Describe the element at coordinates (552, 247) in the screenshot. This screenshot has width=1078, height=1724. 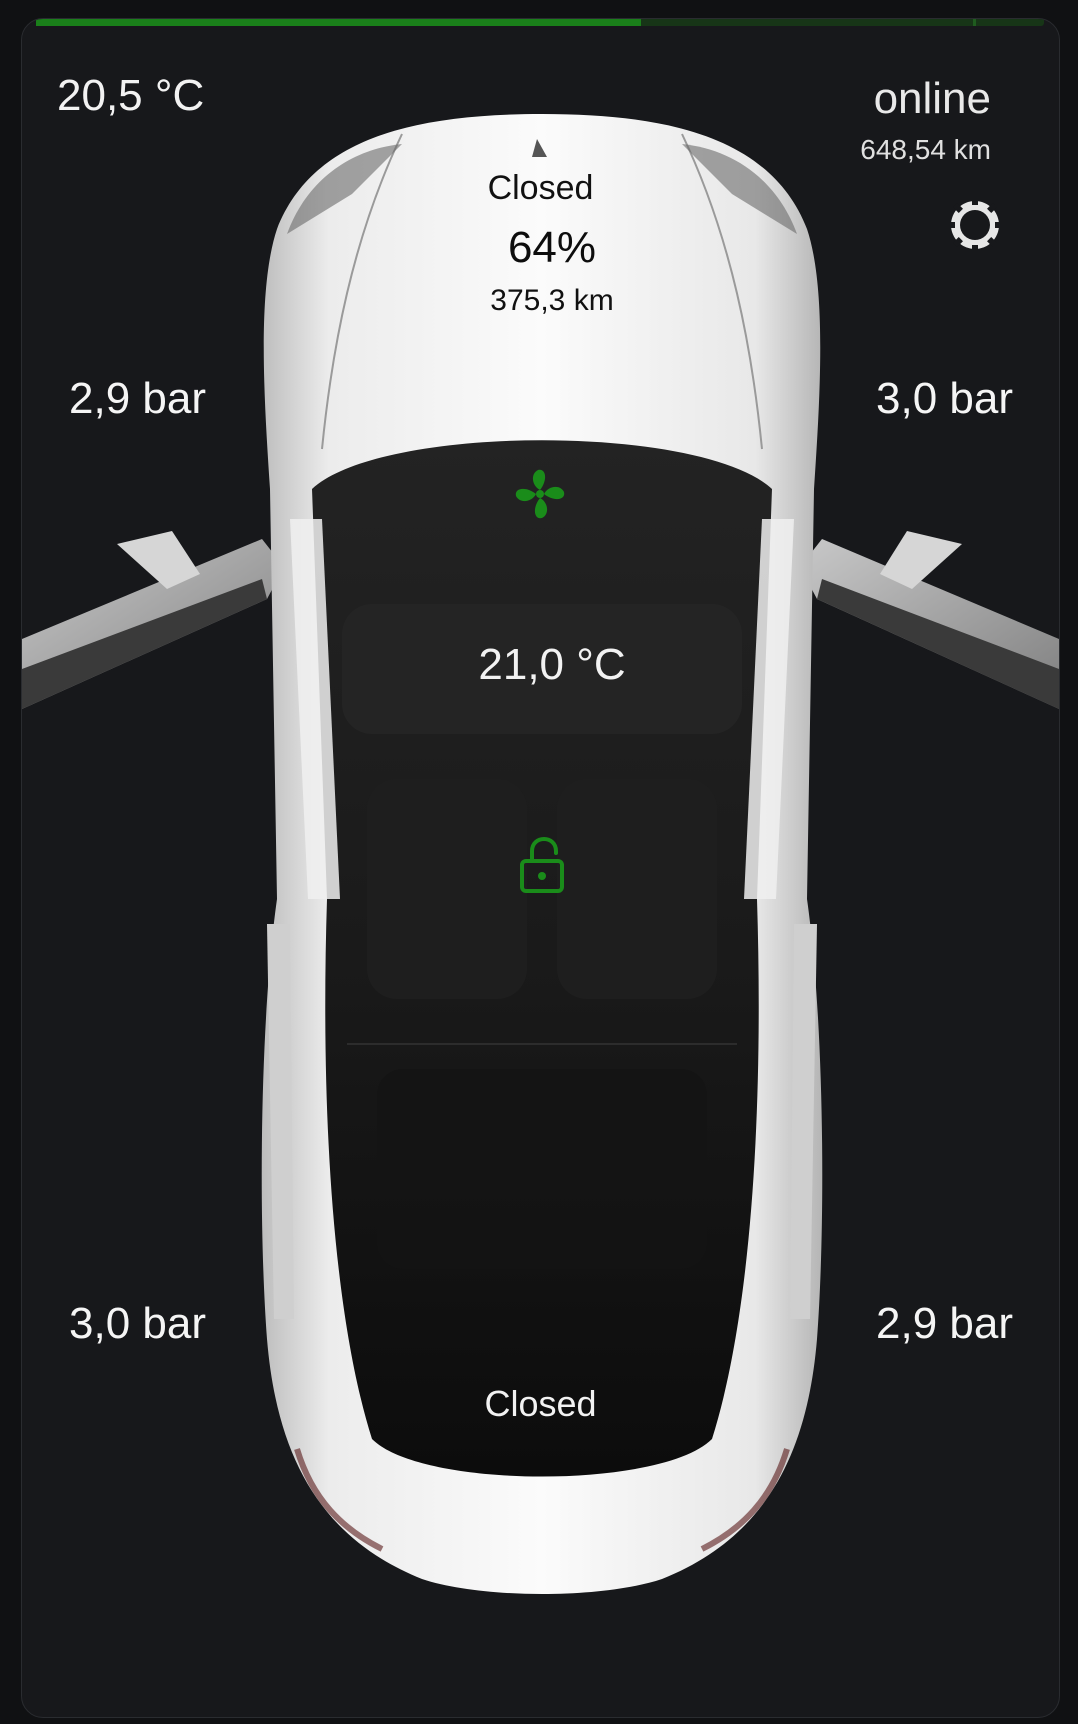
I see `battery-level: 64%` at that location.